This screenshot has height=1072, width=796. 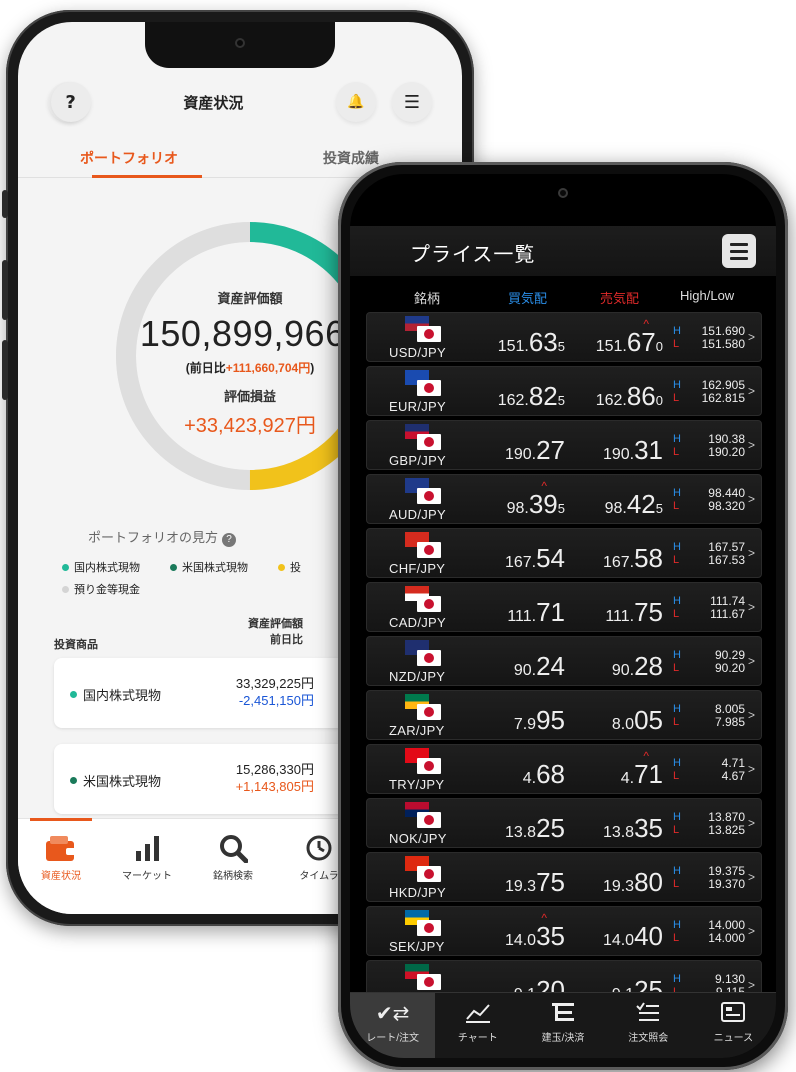 What do you see at coordinates (726, 938) in the screenshot?
I see `low-value: 14.000` at bounding box center [726, 938].